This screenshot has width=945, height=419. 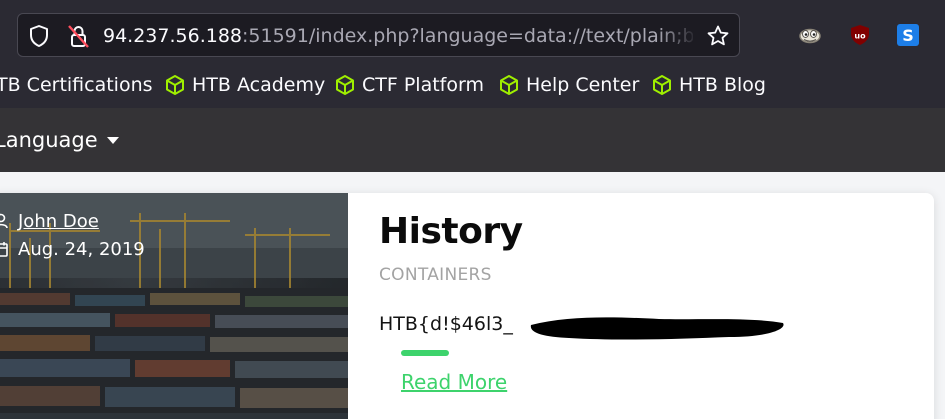 I want to click on redaction-mark, so click(x=657, y=328).